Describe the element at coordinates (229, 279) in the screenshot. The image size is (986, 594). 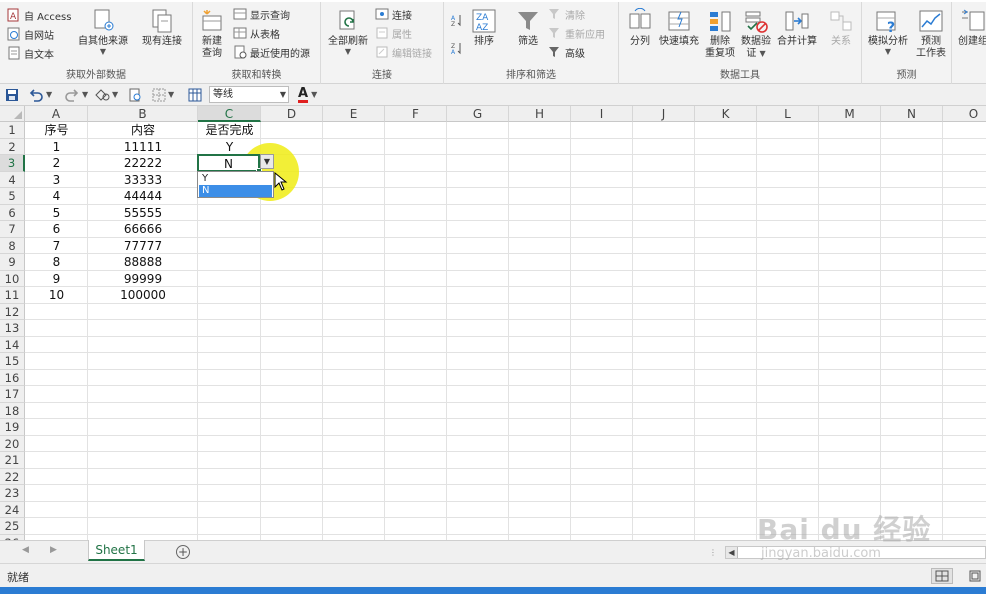
I see `cell-c10` at that location.